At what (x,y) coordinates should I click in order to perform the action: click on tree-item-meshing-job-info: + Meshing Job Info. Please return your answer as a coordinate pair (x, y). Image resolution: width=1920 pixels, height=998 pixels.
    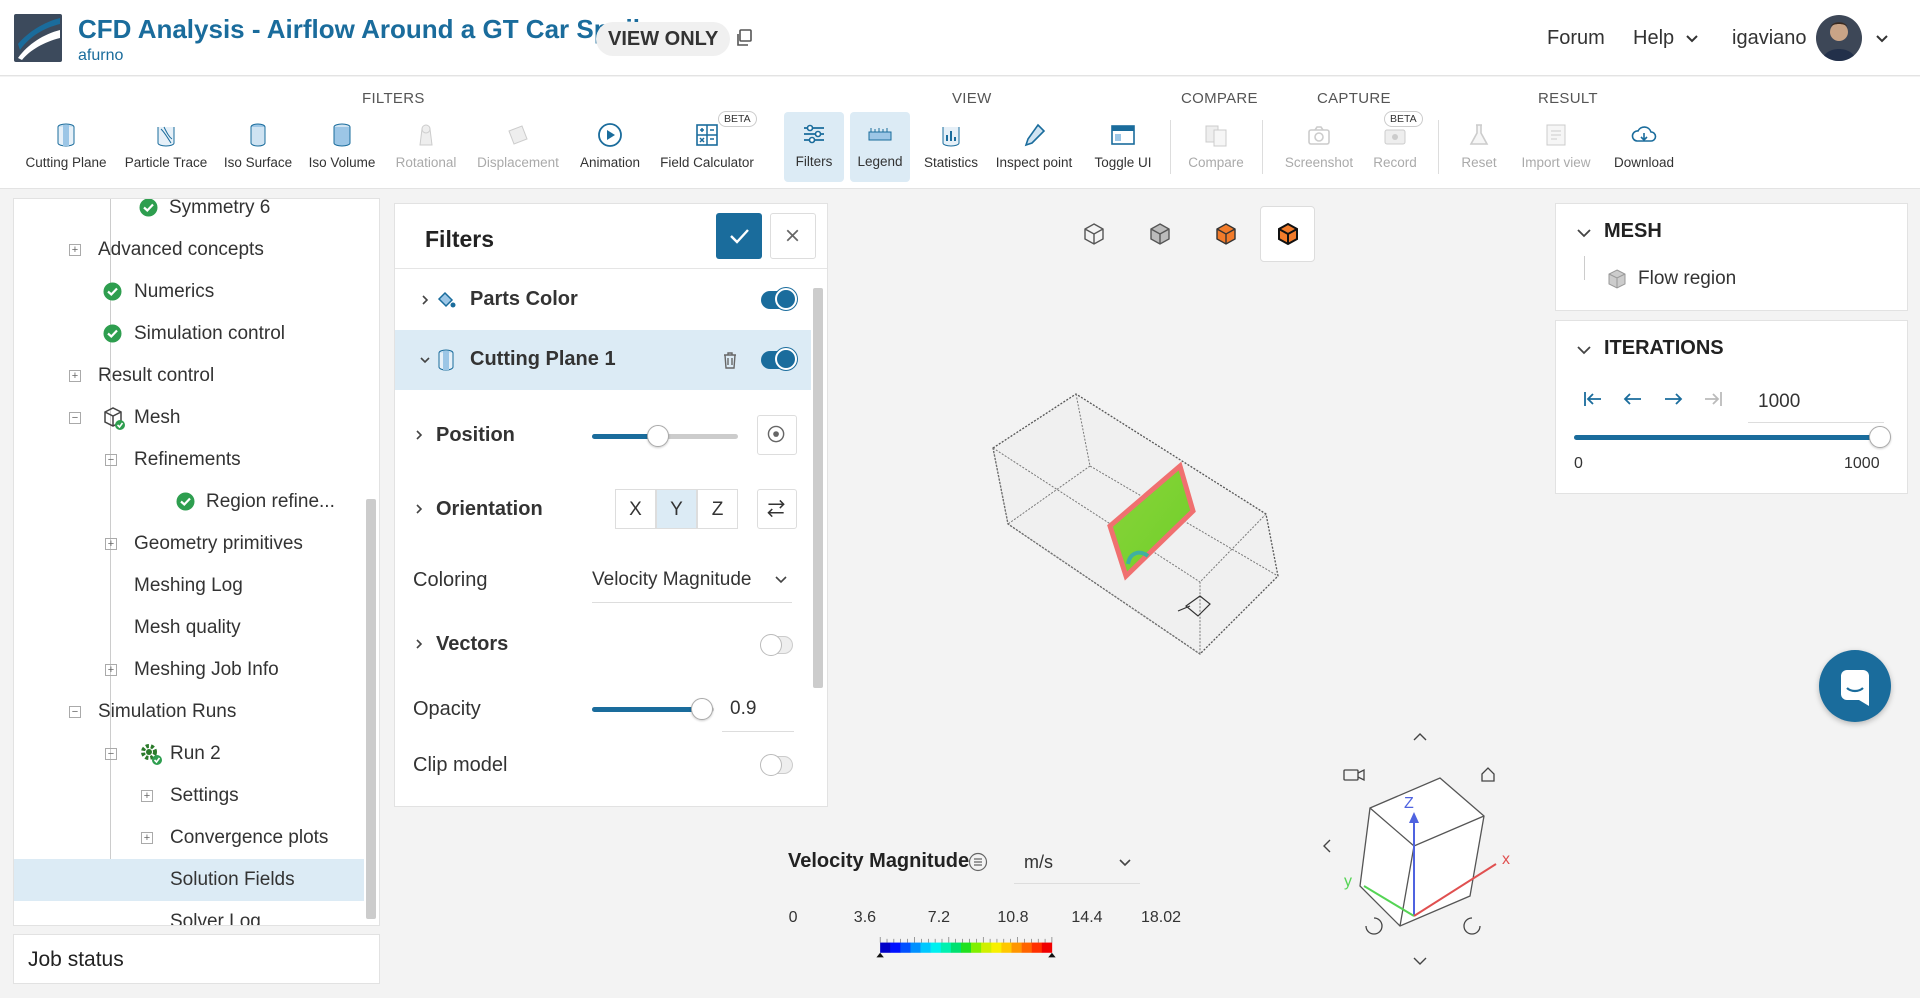
    Looking at the image, I should click on (189, 670).